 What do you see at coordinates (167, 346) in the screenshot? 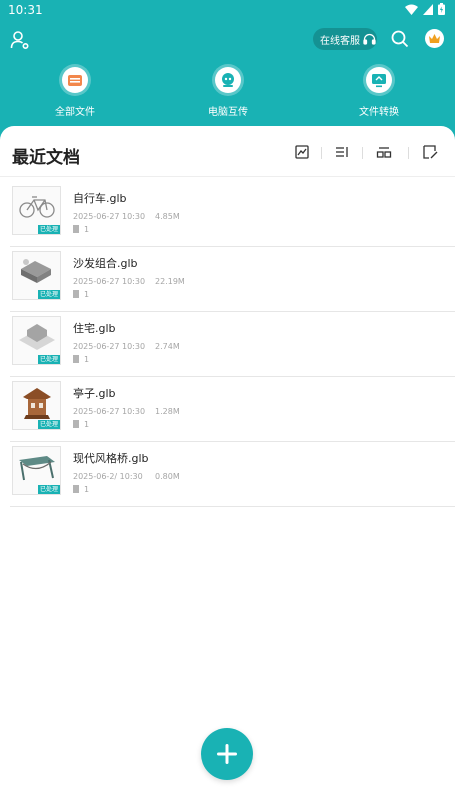
I see `file-size: 2.74M` at bounding box center [167, 346].